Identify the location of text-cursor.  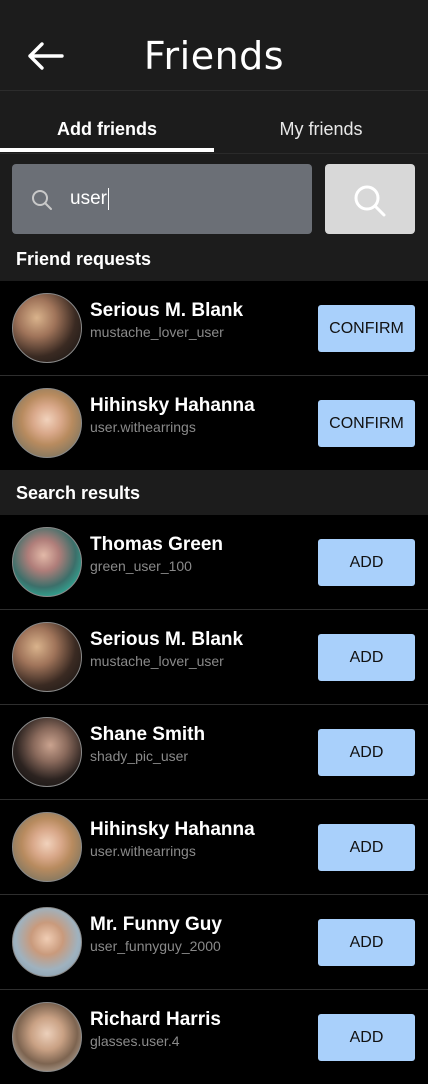
(108, 199).